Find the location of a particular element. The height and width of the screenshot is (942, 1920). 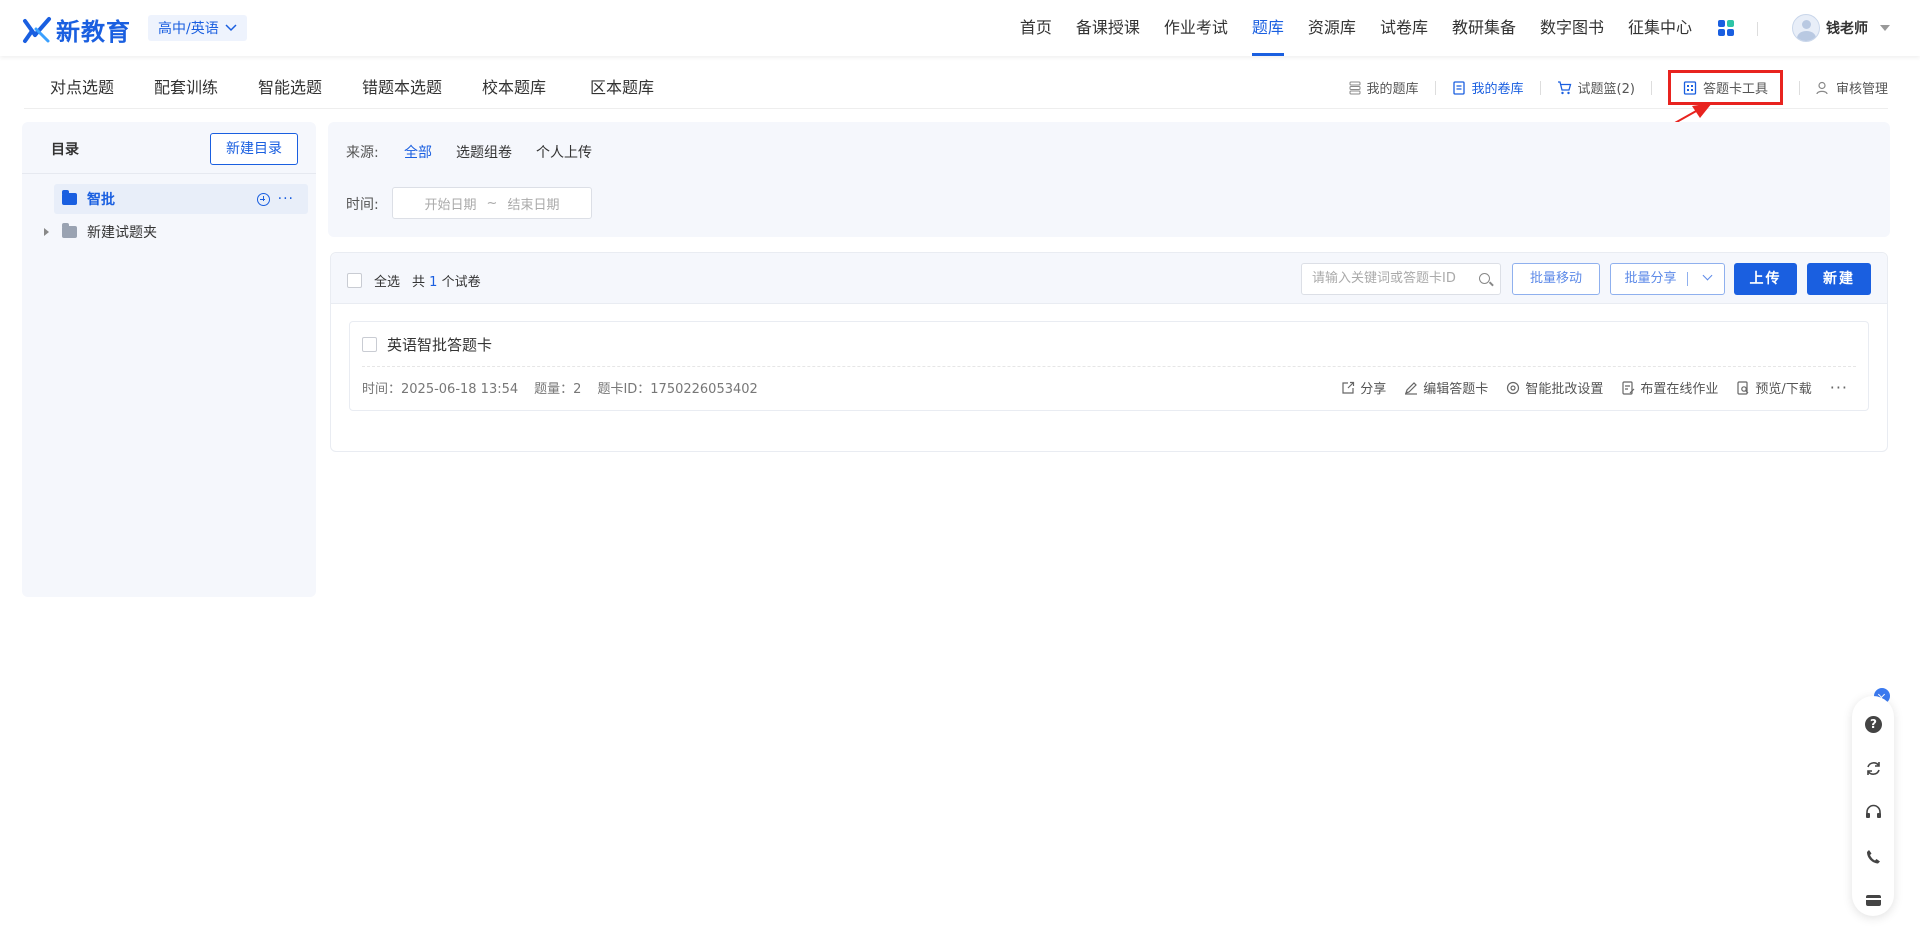

my-bank-link: 我的题库 is located at coordinates (1384, 87).